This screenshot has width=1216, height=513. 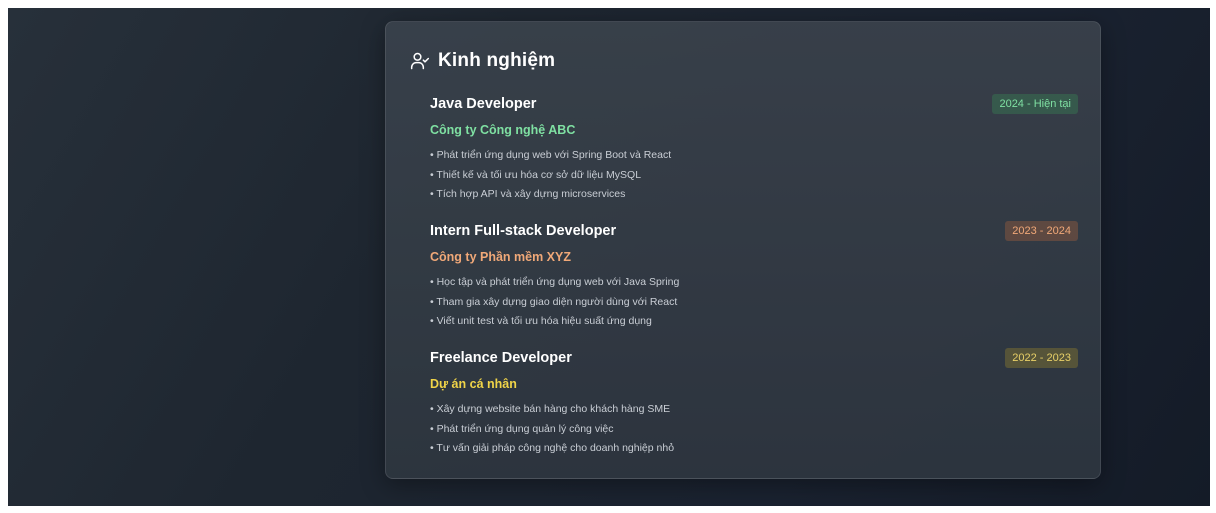 I want to click on experience-header: Kinh nghiệm, so click(x=482, y=61).